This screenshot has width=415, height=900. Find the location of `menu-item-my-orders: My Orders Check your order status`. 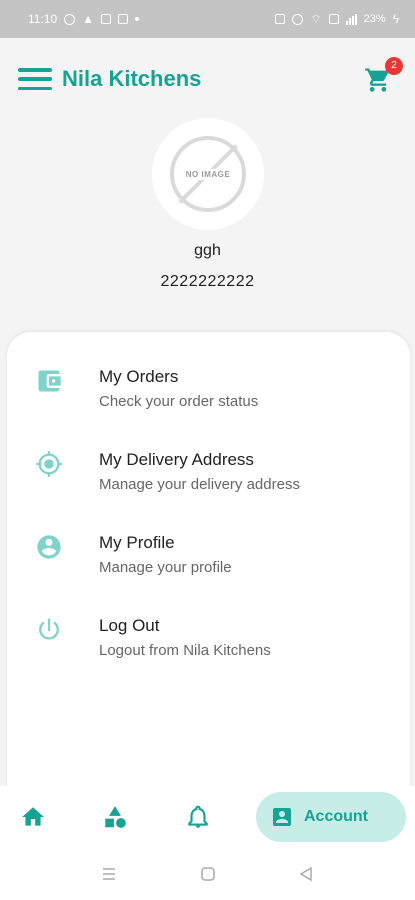

menu-item-my-orders: My Orders Check your order status is located at coordinates (208, 397).